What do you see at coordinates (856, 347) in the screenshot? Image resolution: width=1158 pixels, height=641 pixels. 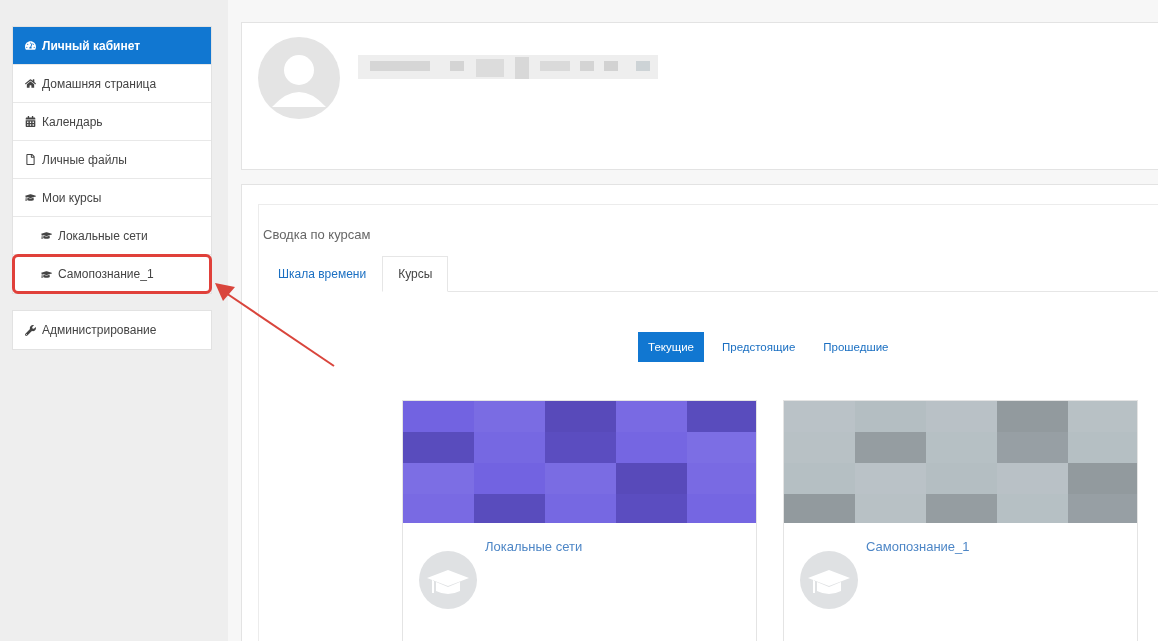 I see `filter-button: Прошедшие` at bounding box center [856, 347].